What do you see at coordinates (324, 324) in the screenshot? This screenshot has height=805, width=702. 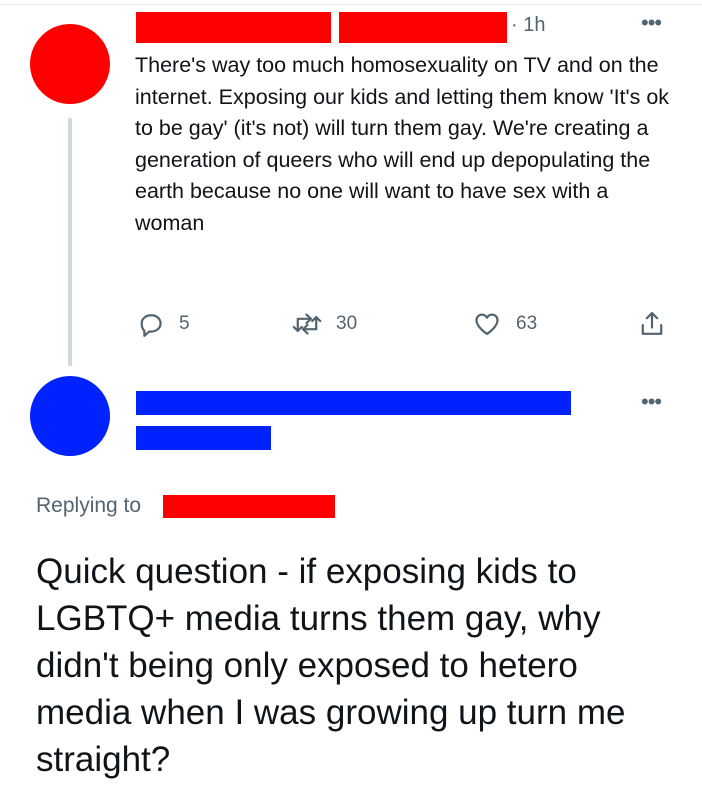 I see `retweet-button: 30` at bounding box center [324, 324].